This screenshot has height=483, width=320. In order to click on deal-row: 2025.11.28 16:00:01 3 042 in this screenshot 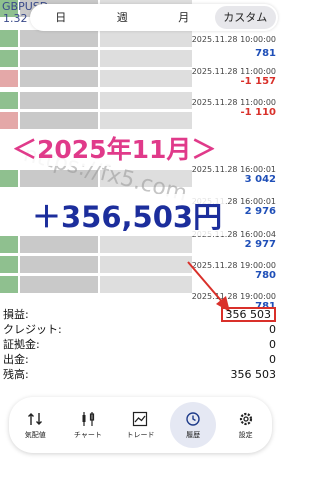, I will do `click(234, 175)`.